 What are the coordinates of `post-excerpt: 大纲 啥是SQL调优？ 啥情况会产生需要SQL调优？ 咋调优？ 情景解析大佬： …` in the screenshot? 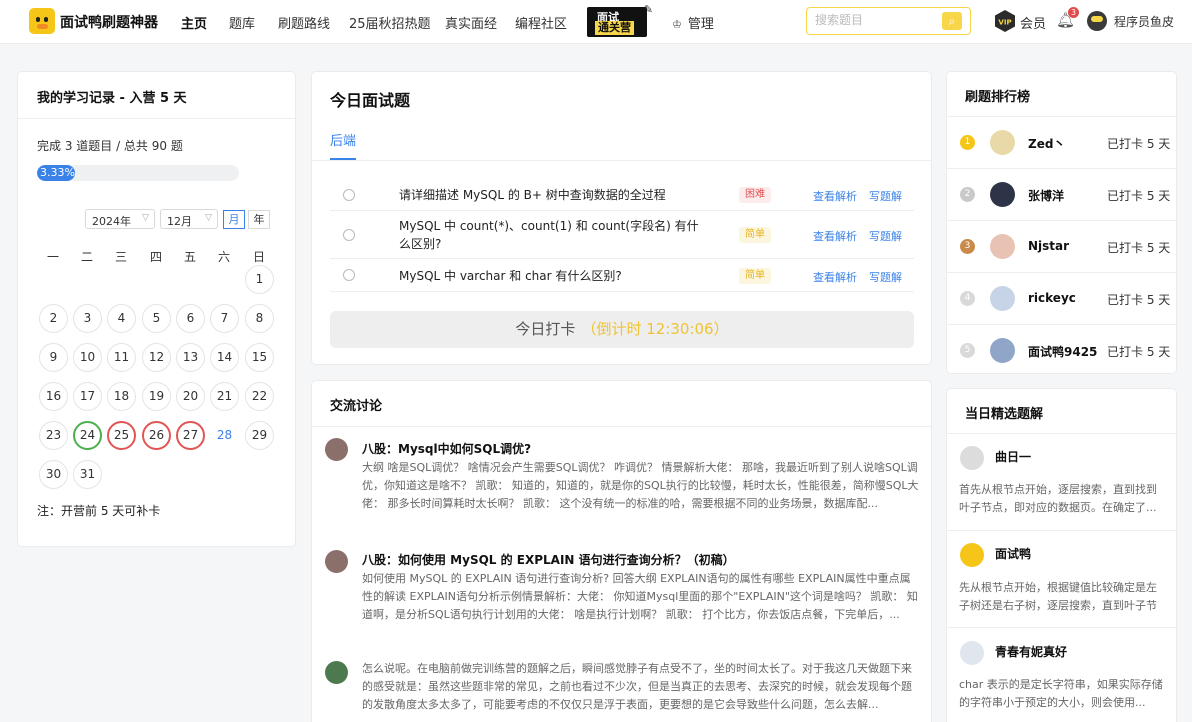 It's located at (641, 486).